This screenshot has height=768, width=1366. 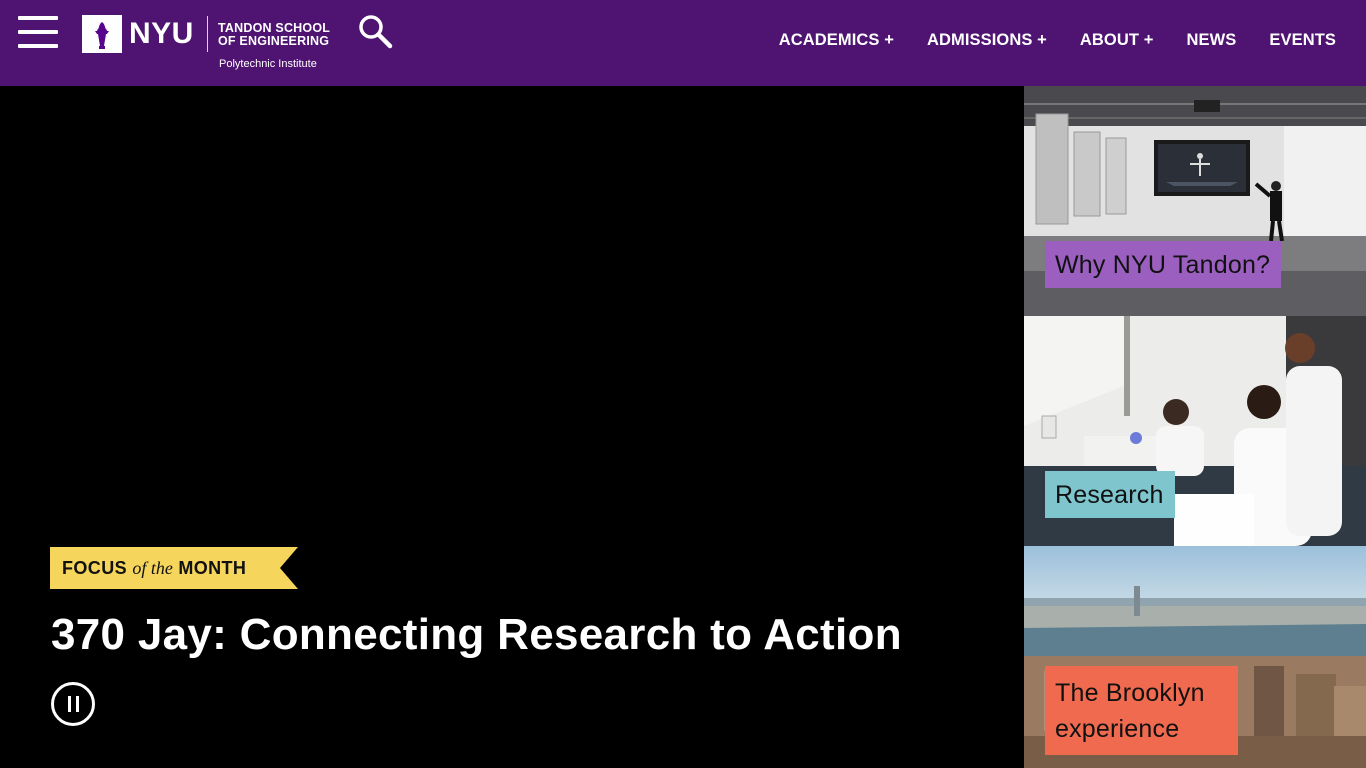 I want to click on tile-why-nyu-tandon: Why NYU Tandon?, so click(x=1195, y=201).